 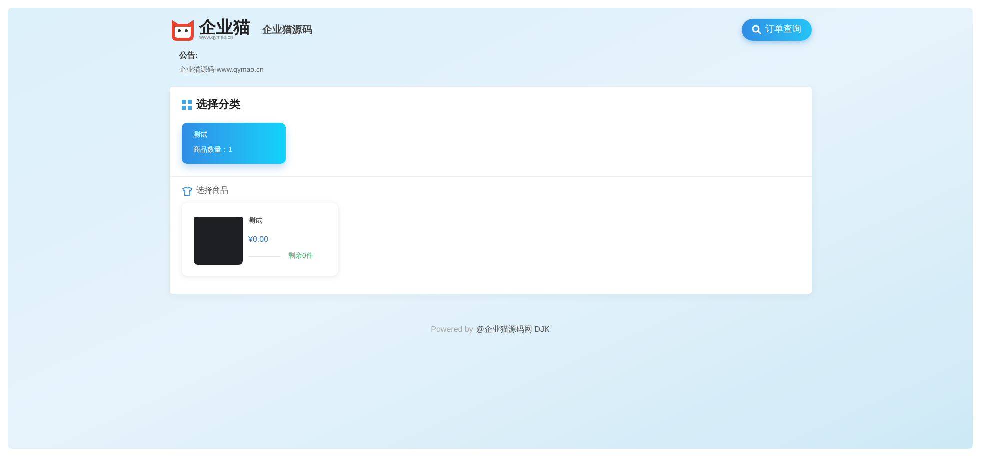 What do you see at coordinates (218, 105) in the screenshot?
I see `section-title: 选择分类` at bounding box center [218, 105].